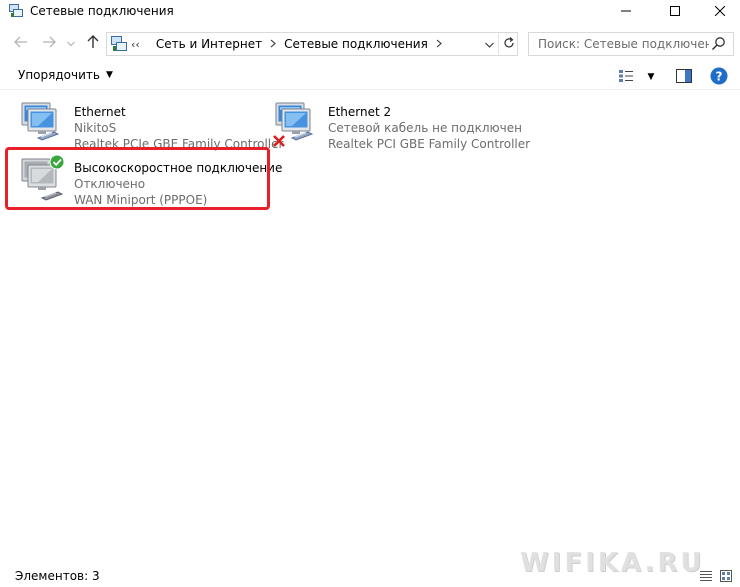 This screenshot has width=740, height=587. I want to click on title-bar: Сетевые подключения, so click(370, 12).